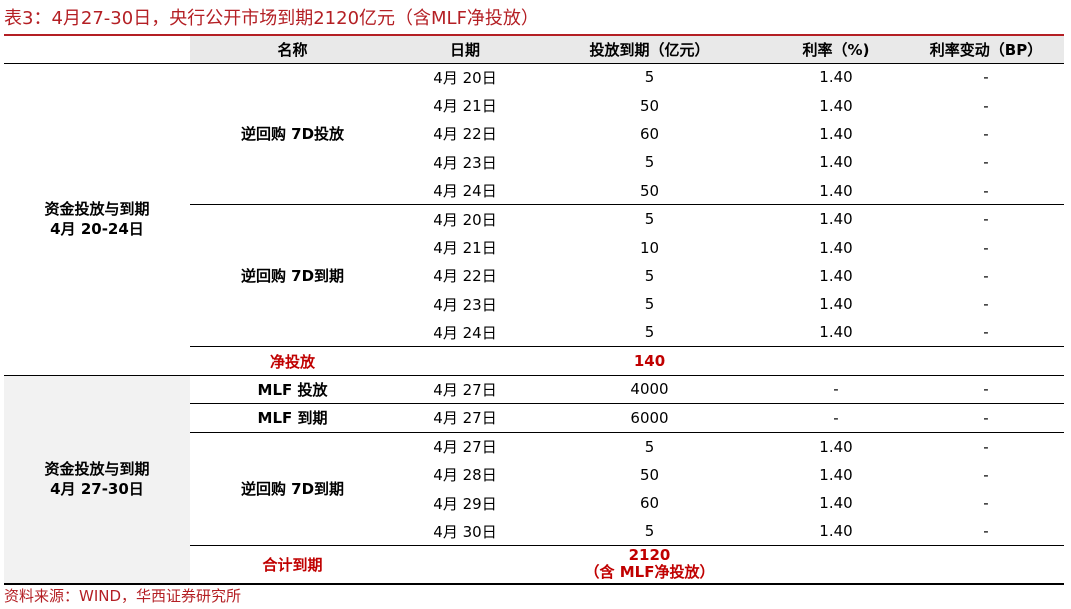 The image size is (1071, 609). What do you see at coordinates (97, 489) in the screenshot?
I see `group2-label-line2: 4月 27-30日` at bounding box center [97, 489].